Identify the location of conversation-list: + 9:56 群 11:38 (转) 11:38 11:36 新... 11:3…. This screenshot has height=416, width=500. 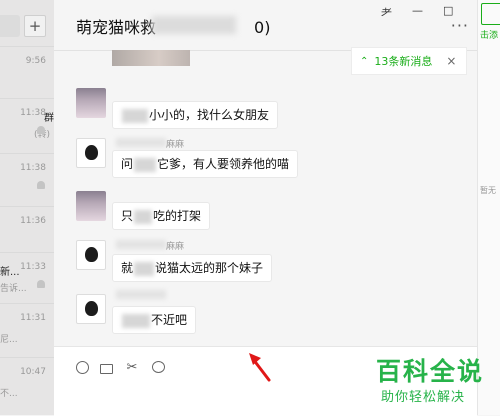
(27, 207).